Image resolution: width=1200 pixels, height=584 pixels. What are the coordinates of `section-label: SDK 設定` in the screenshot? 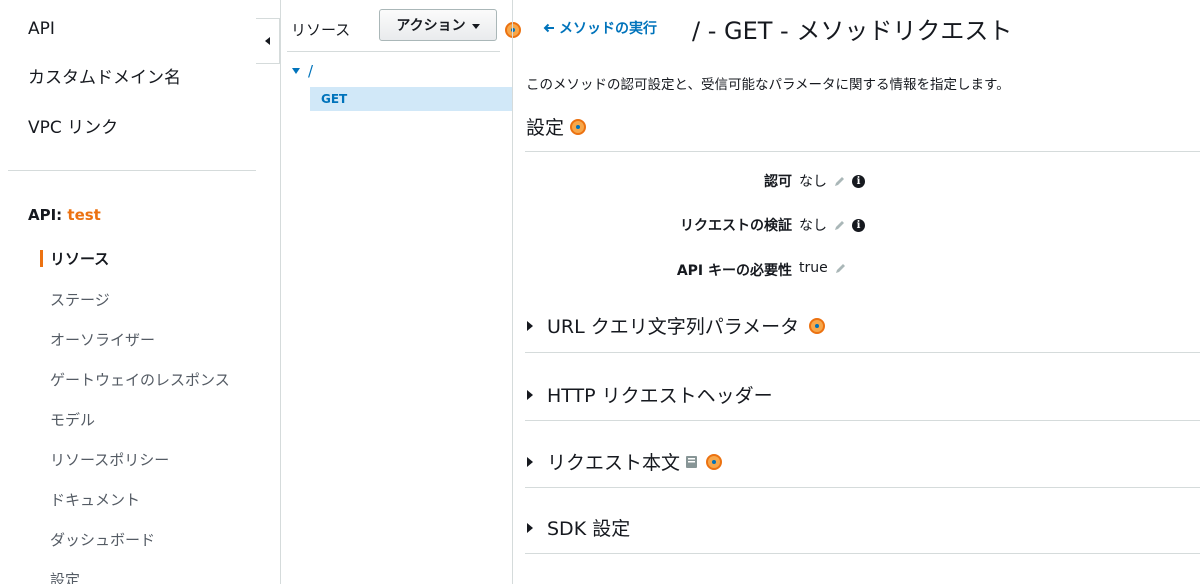 It's located at (589, 529).